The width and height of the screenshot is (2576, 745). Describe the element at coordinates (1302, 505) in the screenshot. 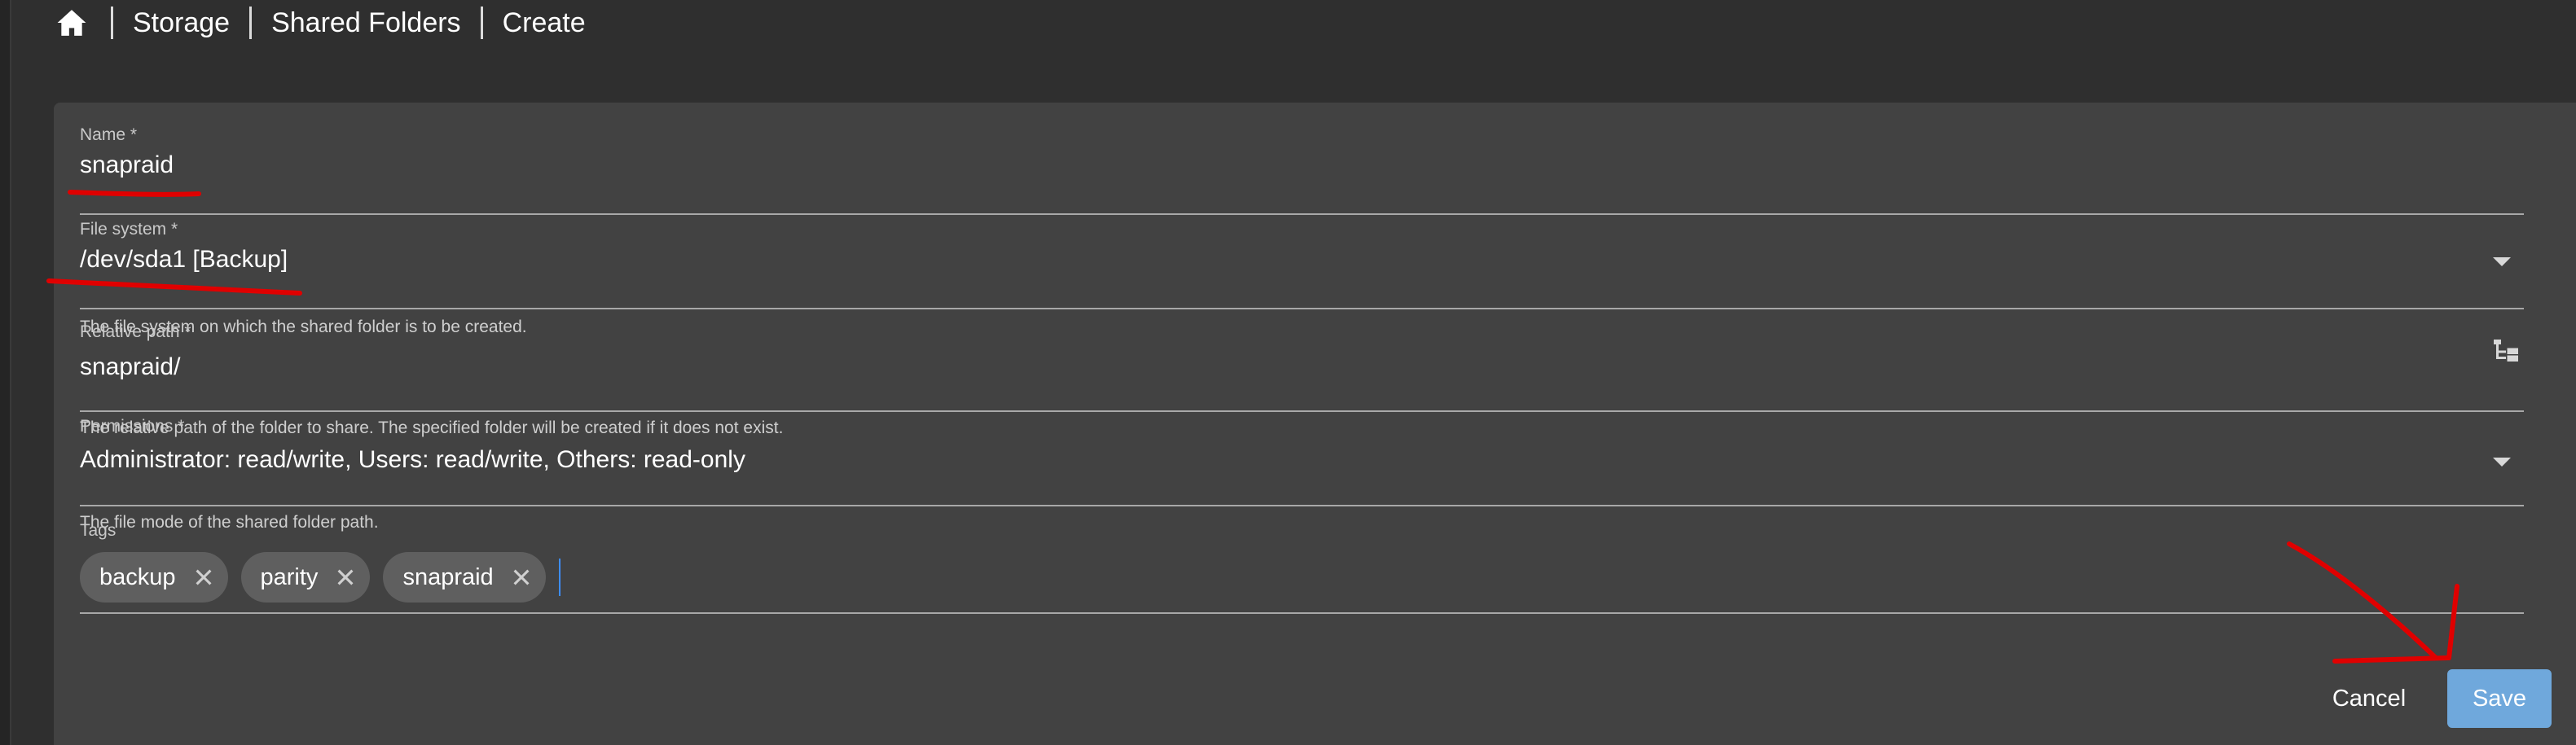

I see `permissions-underline` at that location.